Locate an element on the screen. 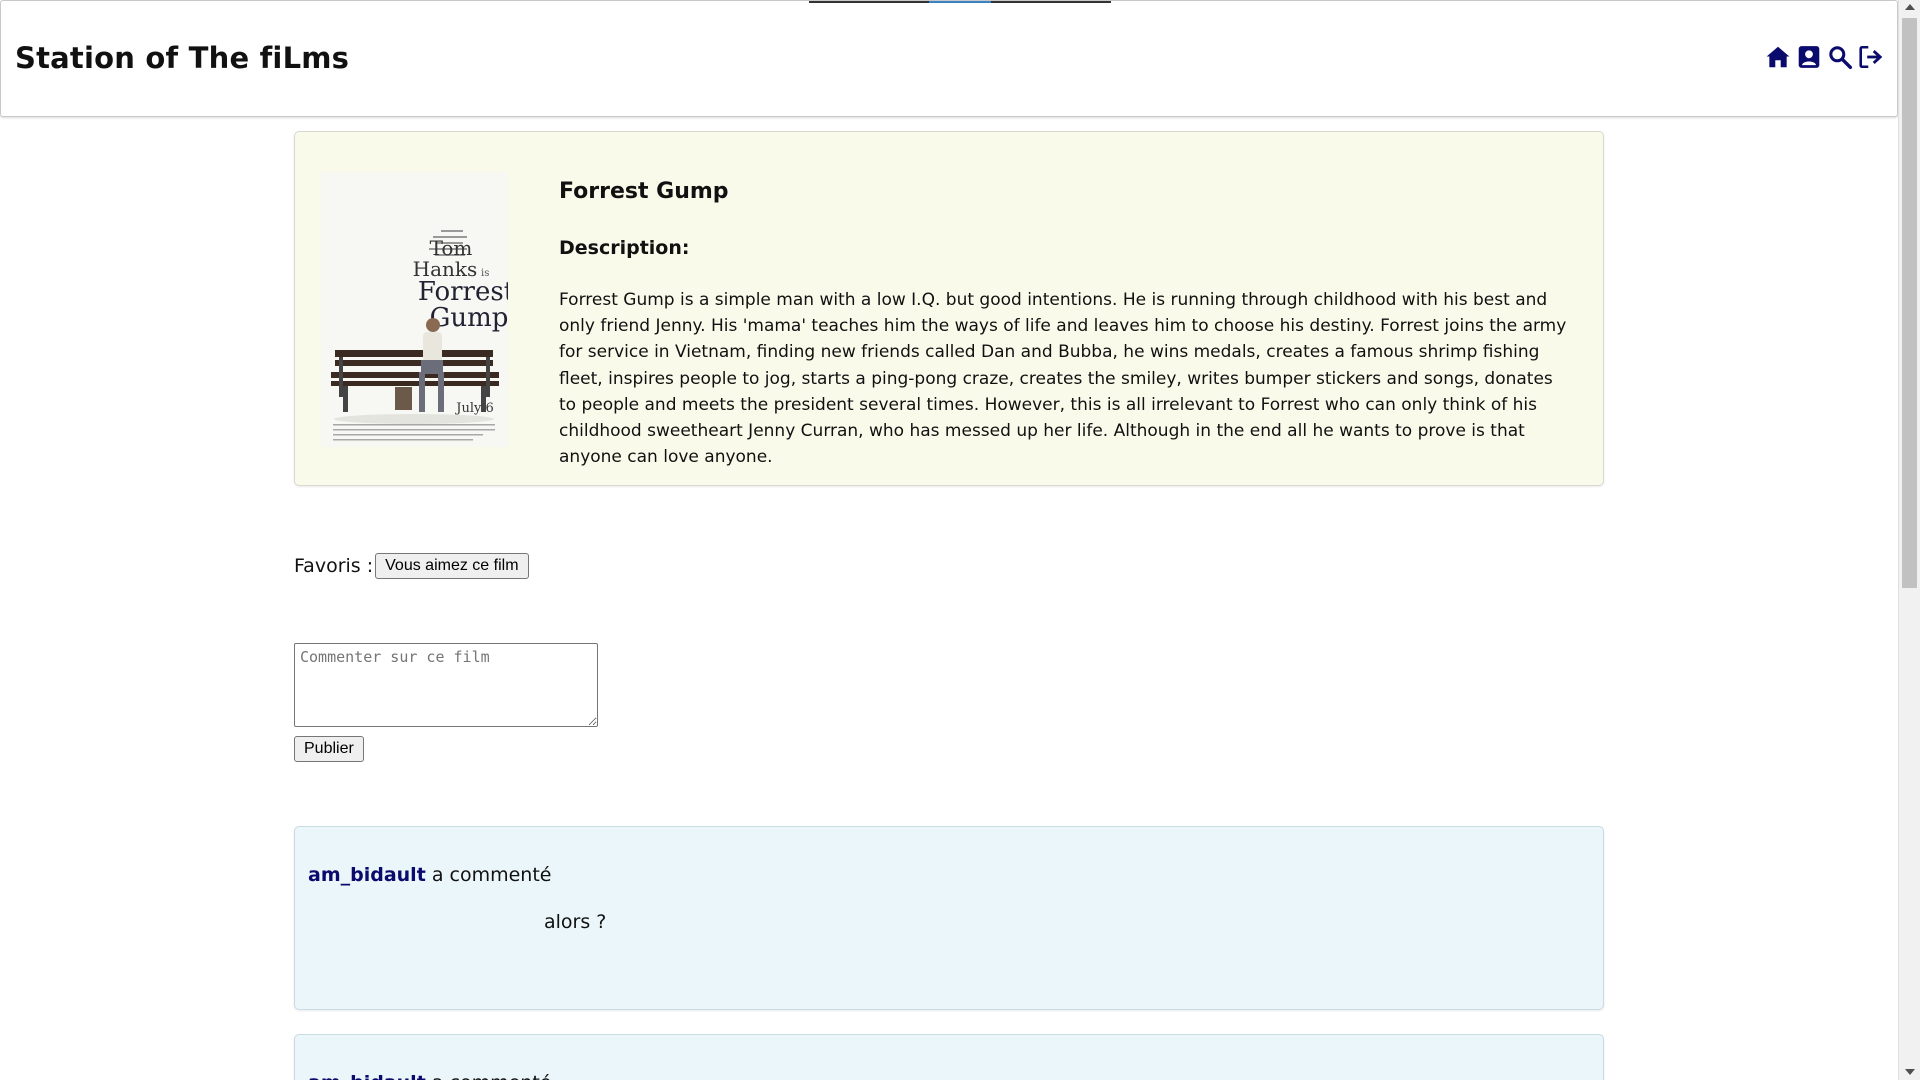 The image size is (1920, 1080). comment-card: am_bidault a commenté alors ? is located at coordinates (949, 918).